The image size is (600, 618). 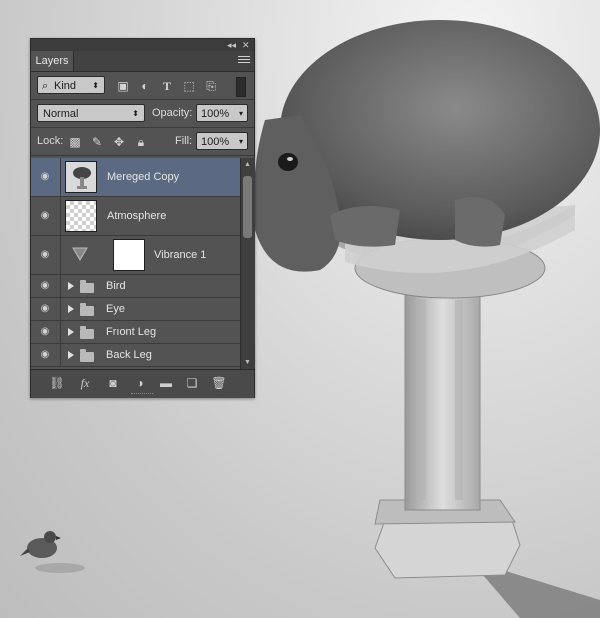 I want to click on layer-name: Back Leg, so click(x=129, y=355).